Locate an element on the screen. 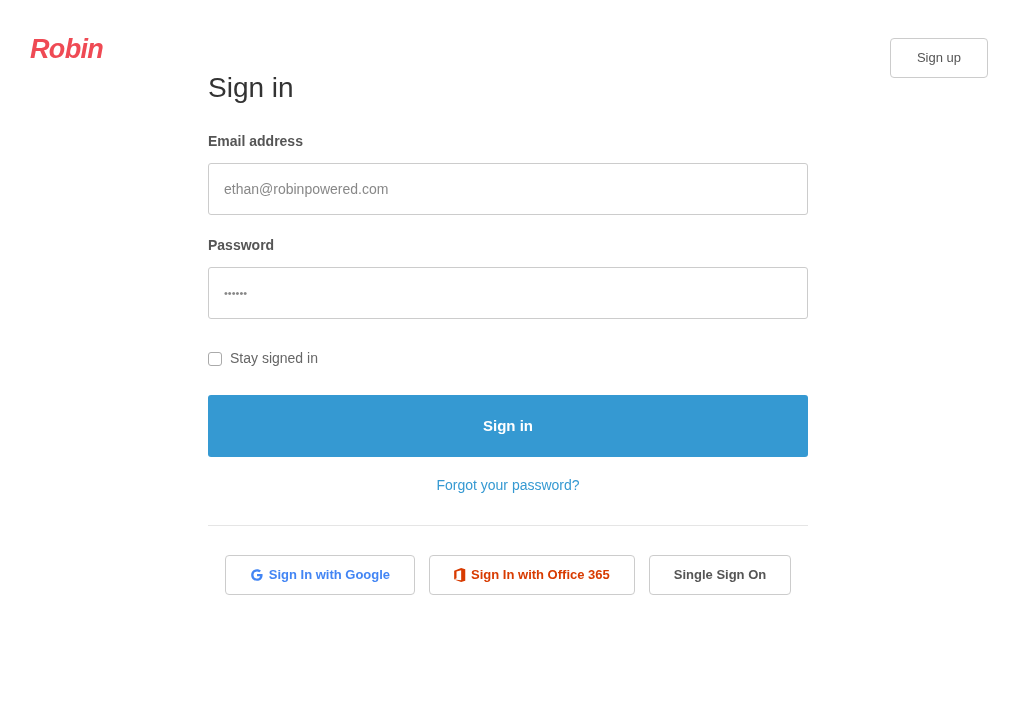 The width and height of the screenshot is (1018, 702). logo: Robin is located at coordinates (67, 49).